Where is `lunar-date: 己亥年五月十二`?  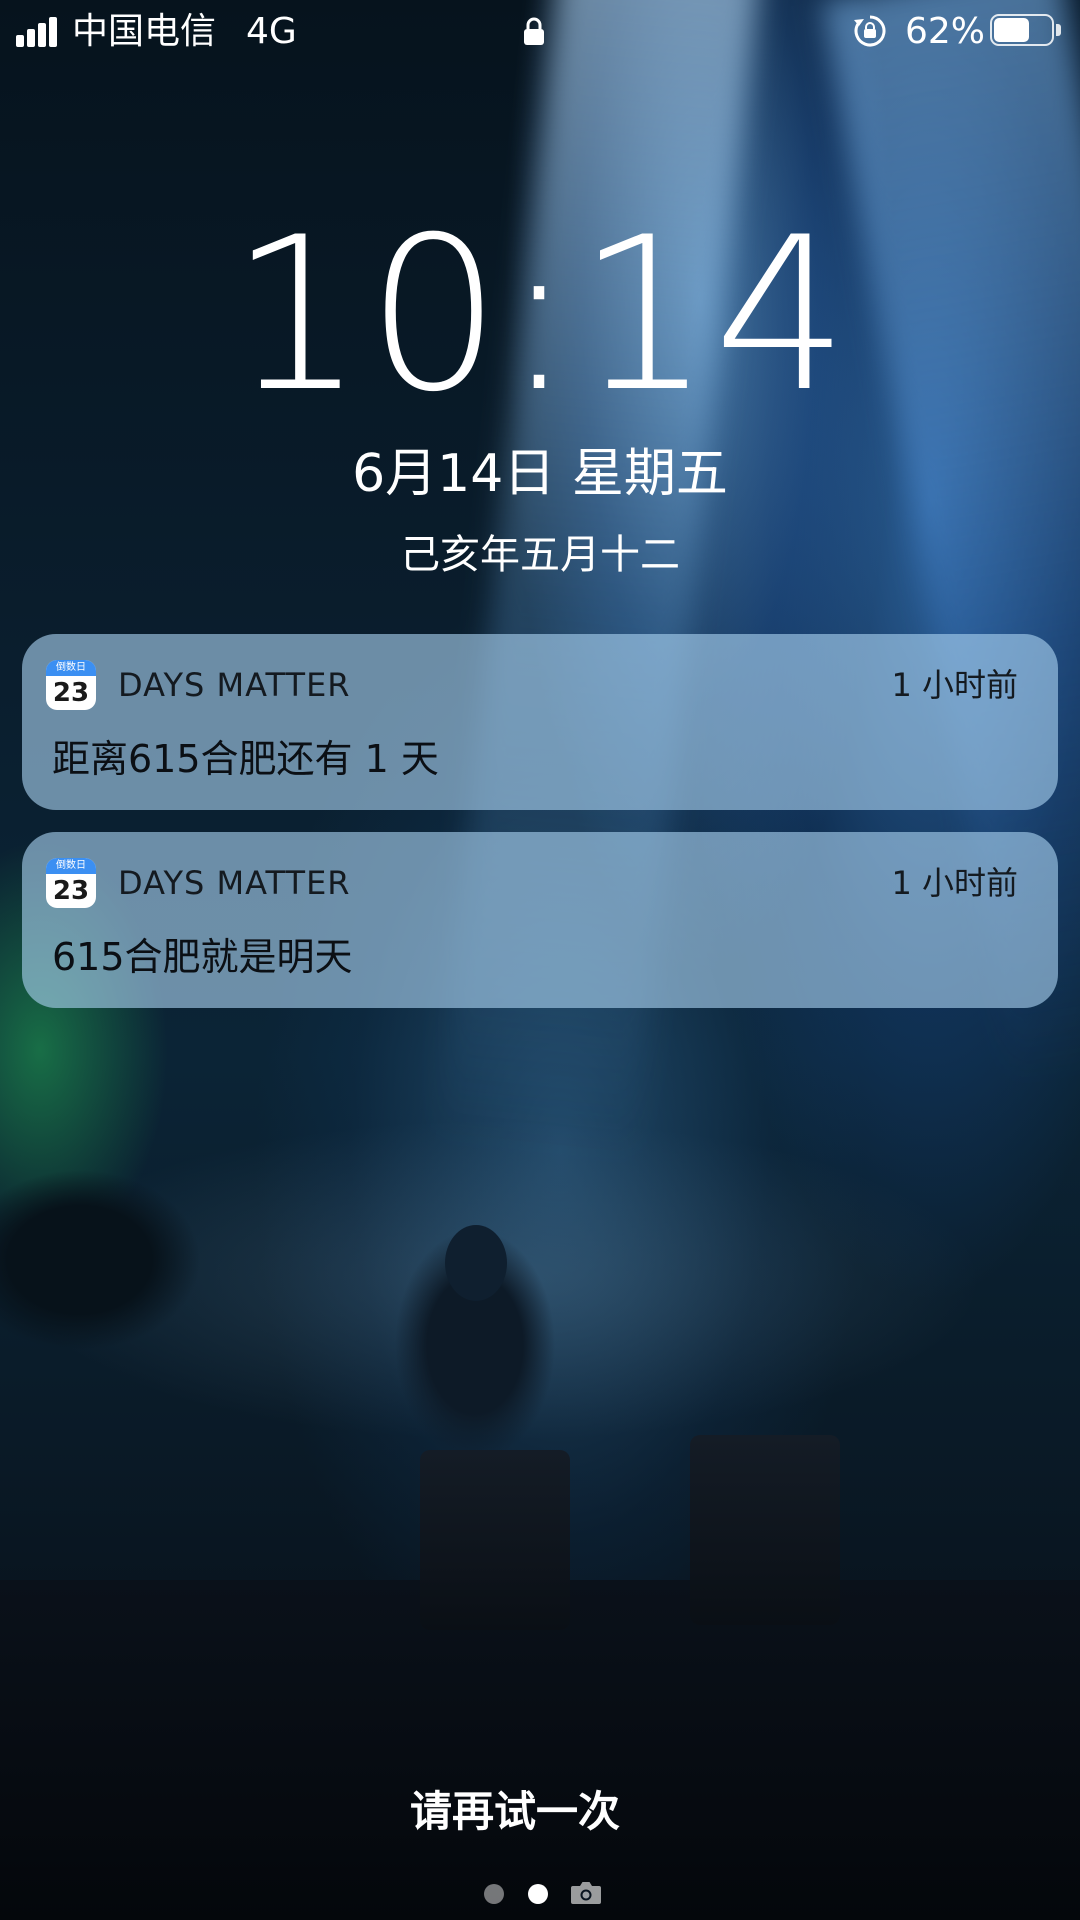 lunar-date: 己亥年五月十二 is located at coordinates (540, 555).